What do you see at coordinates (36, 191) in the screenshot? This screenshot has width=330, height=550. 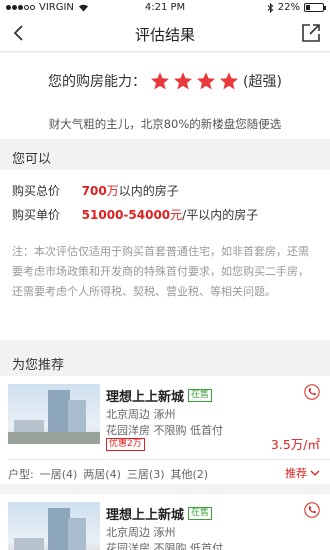 I see `total-price-label: 购买总价` at bounding box center [36, 191].